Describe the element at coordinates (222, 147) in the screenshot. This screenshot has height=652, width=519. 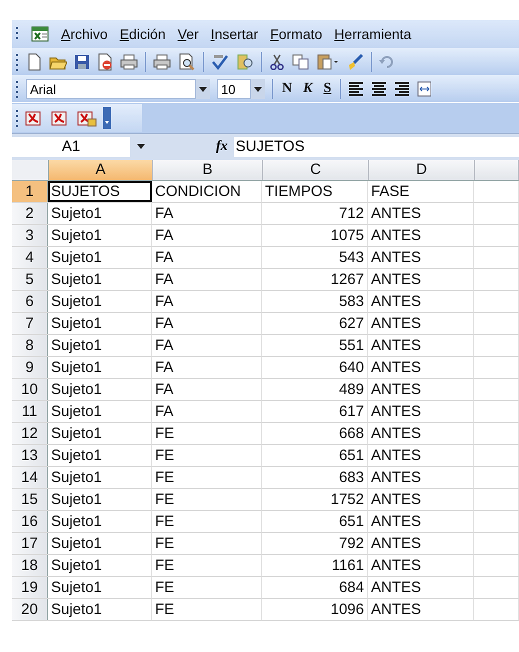
I see `function-label: fx` at that location.